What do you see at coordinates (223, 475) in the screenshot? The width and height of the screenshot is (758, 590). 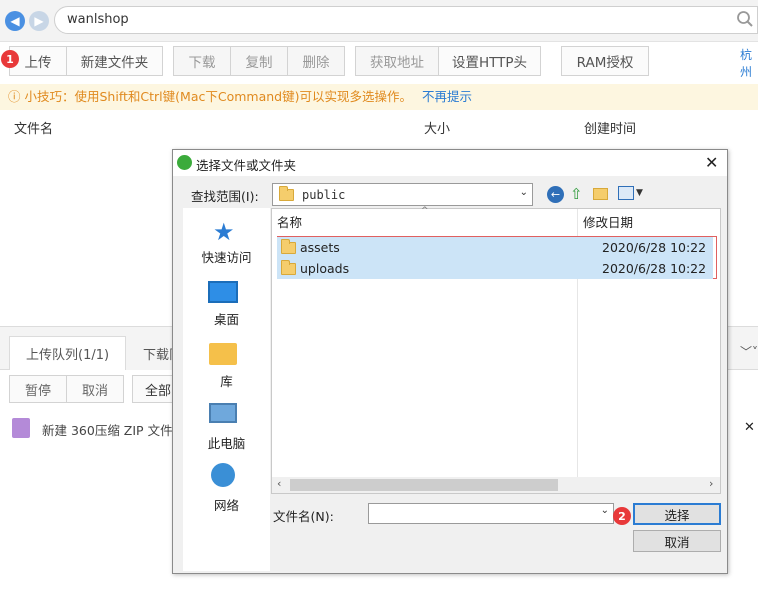 I see `network-icon` at bounding box center [223, 475].